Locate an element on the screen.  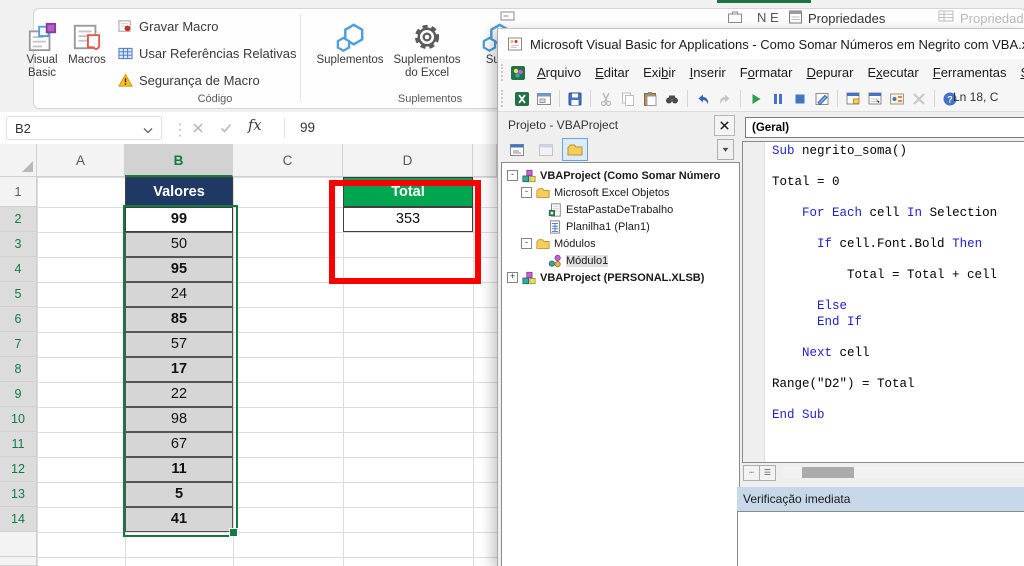
view-object-button is located at coordinates (546, 149).